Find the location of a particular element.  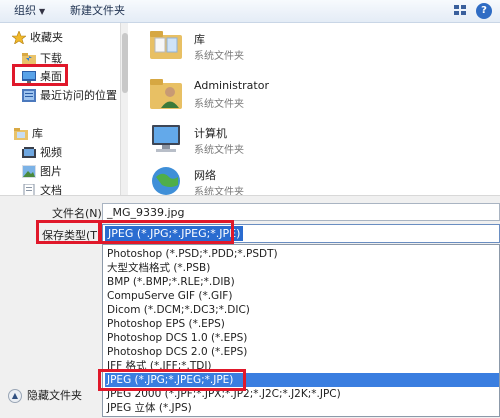

dropdown-option: Photoshop DCS 2.0 (*.EPS) is located at coordinates (302, 352).